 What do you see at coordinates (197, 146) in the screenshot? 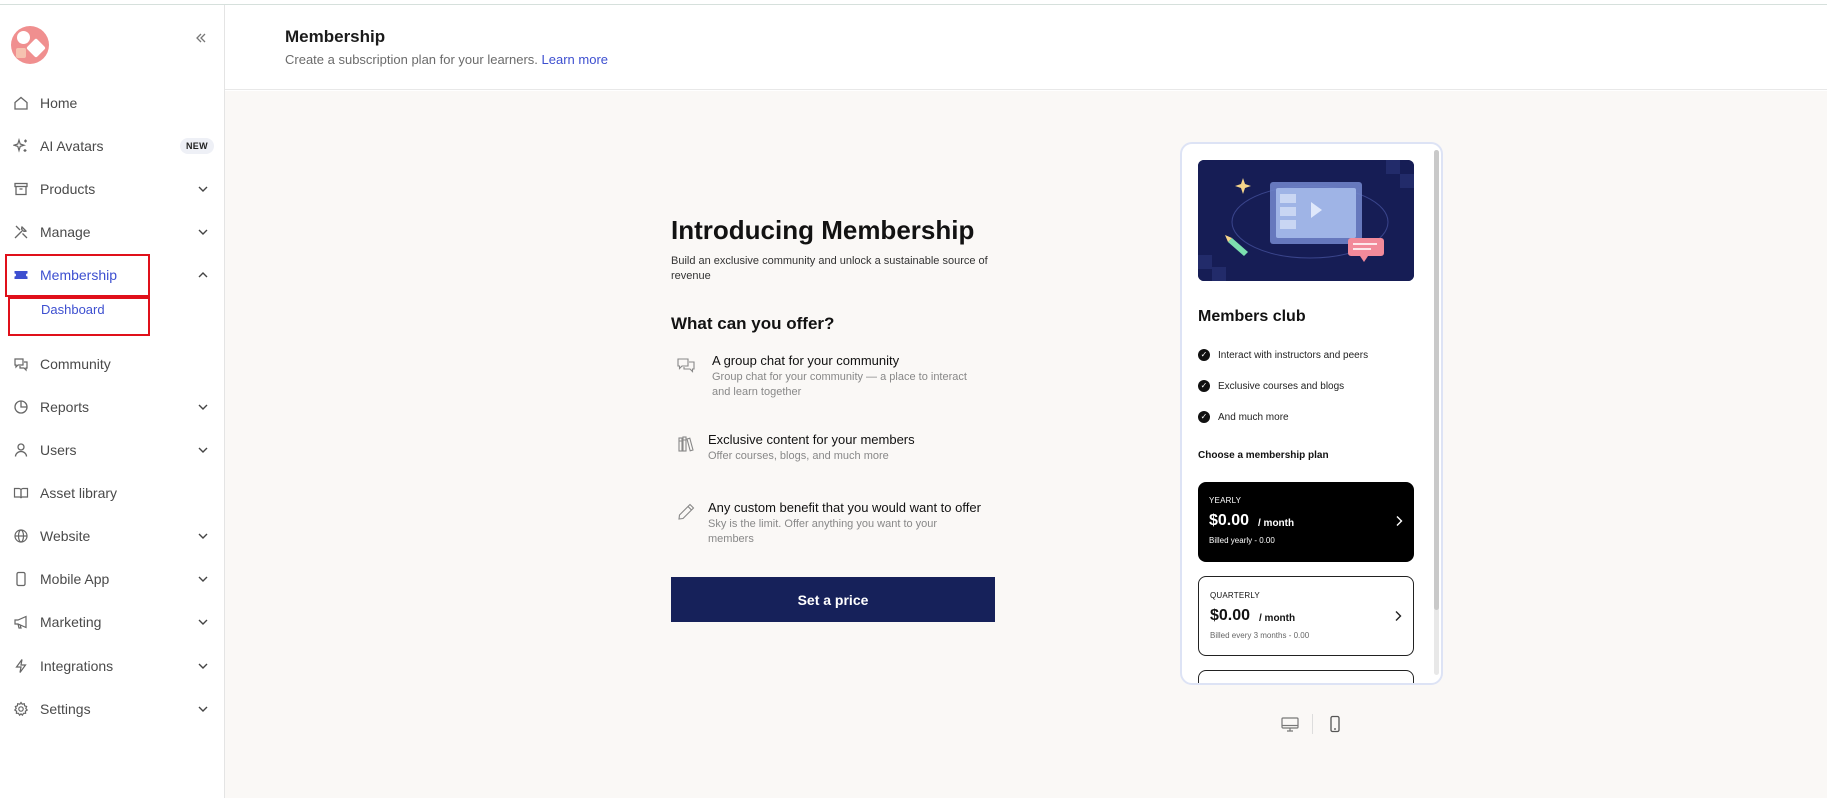
I see `new-badge: NEW` at bounding box center [197, 146].